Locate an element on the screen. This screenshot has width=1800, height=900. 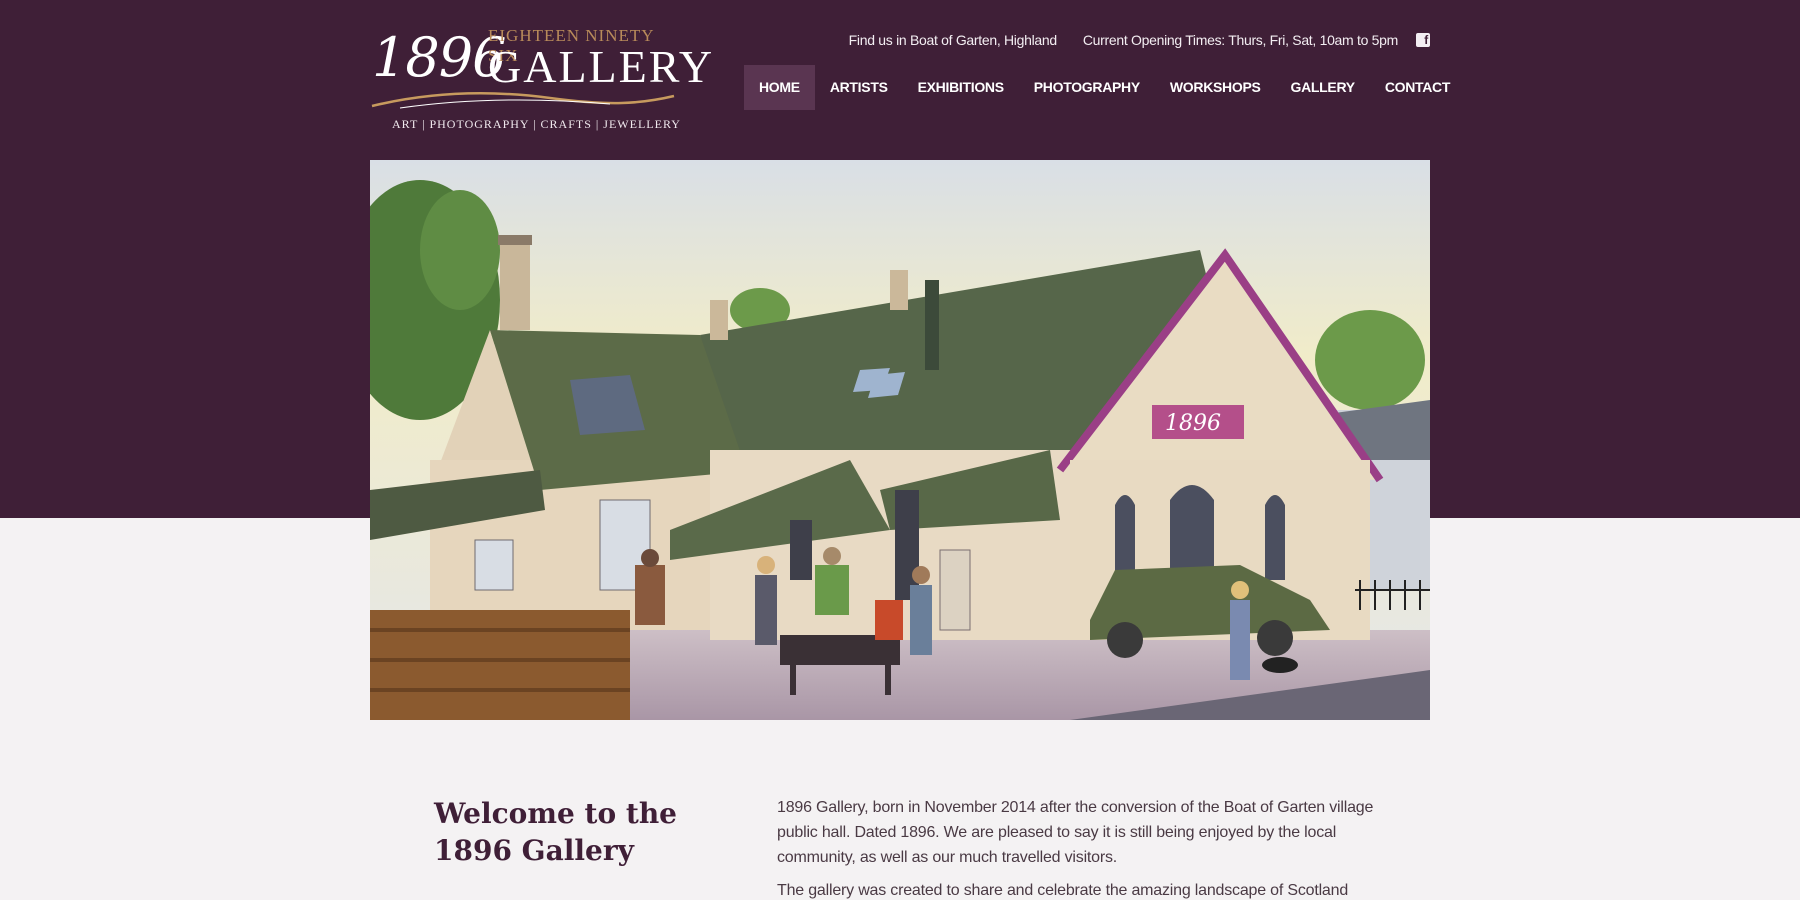
welcome-heading: Welcome to the 1896 Gallery is located at coordinates (564, 832).